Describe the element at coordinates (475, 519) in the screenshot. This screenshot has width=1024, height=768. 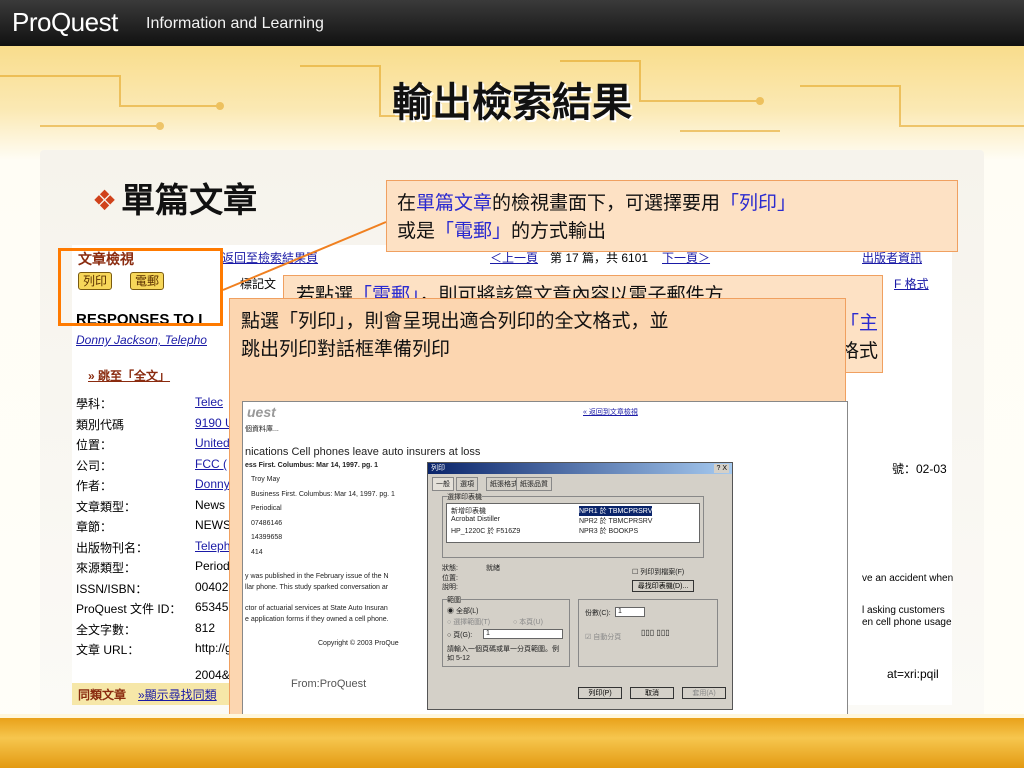
I see `printer-item: Acrobat Distiller` at that location.